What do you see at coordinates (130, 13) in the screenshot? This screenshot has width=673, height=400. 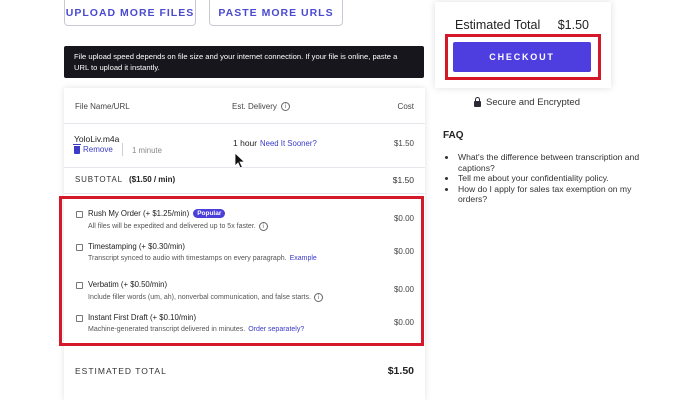 I see `upload-more-files-button: UPLOAD MORE FILES` at bounding box center [130, 13].